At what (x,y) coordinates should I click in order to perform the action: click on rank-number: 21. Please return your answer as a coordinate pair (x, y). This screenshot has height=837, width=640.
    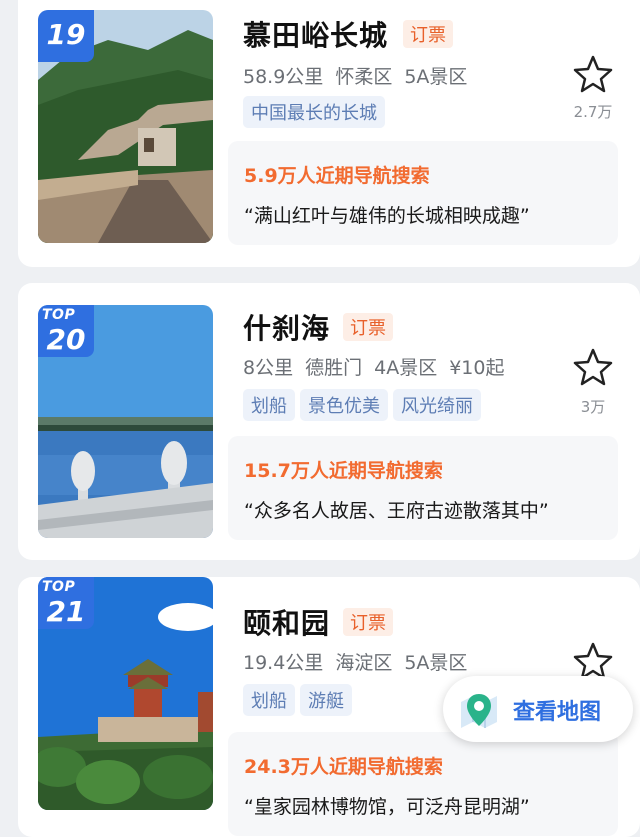
    Looking at the image, I should click on (66, 611).